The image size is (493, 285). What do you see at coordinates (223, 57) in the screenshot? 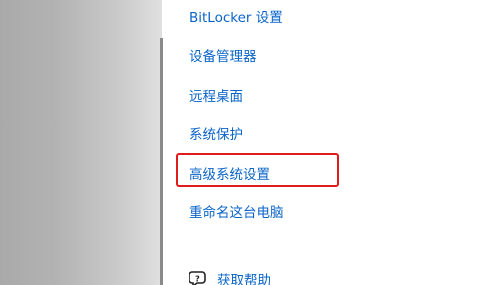
I see `device-manager-link: 设备管理器` at bounding box center [223, 57].